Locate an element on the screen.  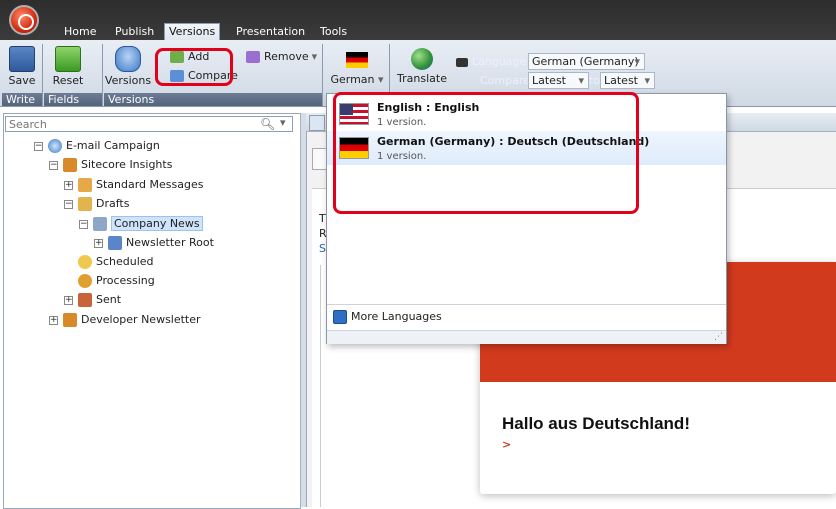
sent-icon is located at coordinates (85, 300).